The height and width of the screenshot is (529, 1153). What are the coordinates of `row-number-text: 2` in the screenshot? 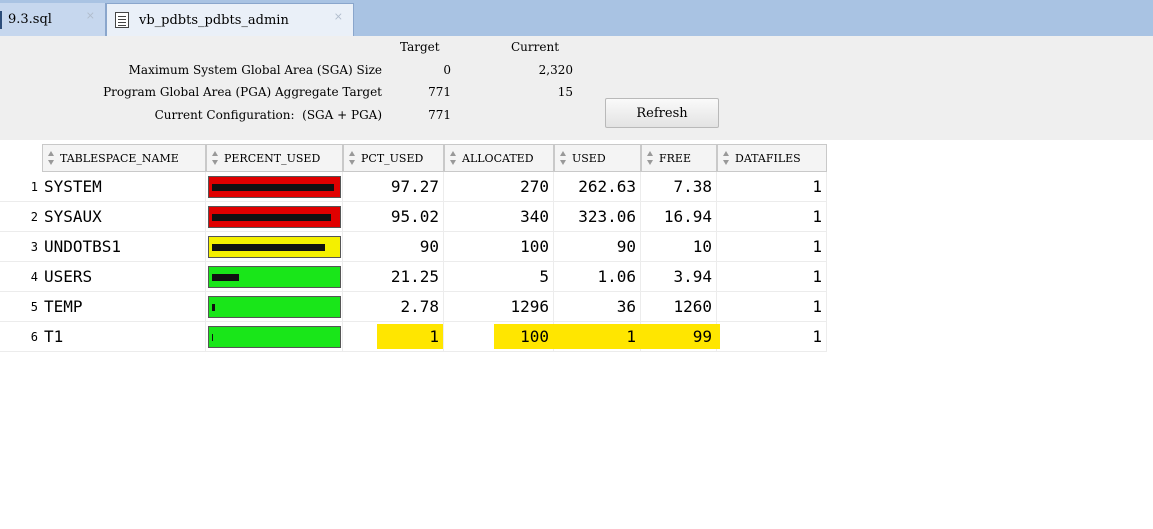 It's located at (34, 216).